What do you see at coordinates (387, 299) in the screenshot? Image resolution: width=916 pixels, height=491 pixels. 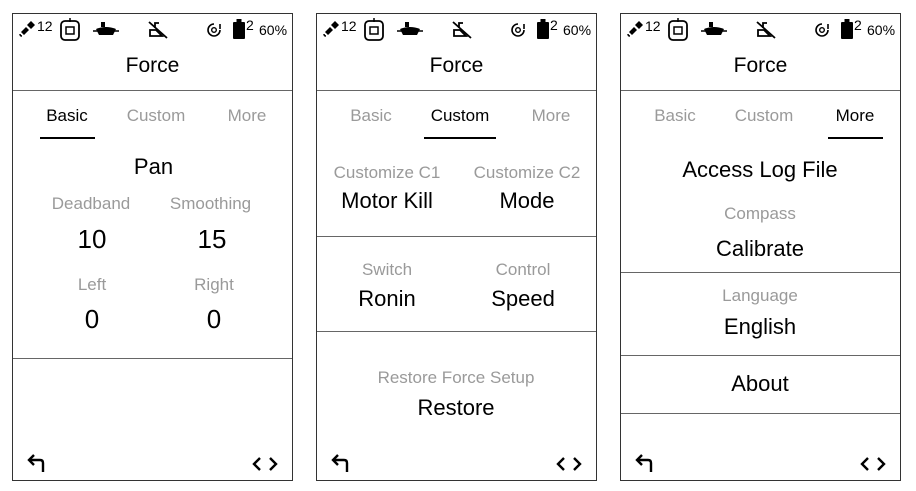 I see `switch-value: Ronin` at bounding box center [387, 299].